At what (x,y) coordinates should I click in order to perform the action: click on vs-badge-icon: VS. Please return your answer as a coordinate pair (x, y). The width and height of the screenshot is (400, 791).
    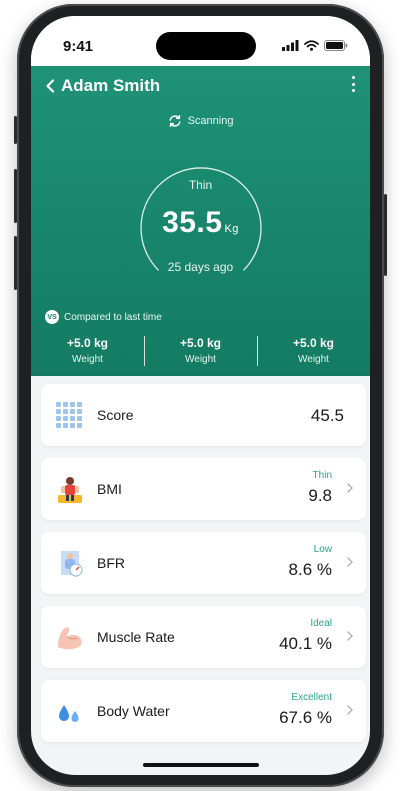
    Looking at the image, I should click on (52, 317).